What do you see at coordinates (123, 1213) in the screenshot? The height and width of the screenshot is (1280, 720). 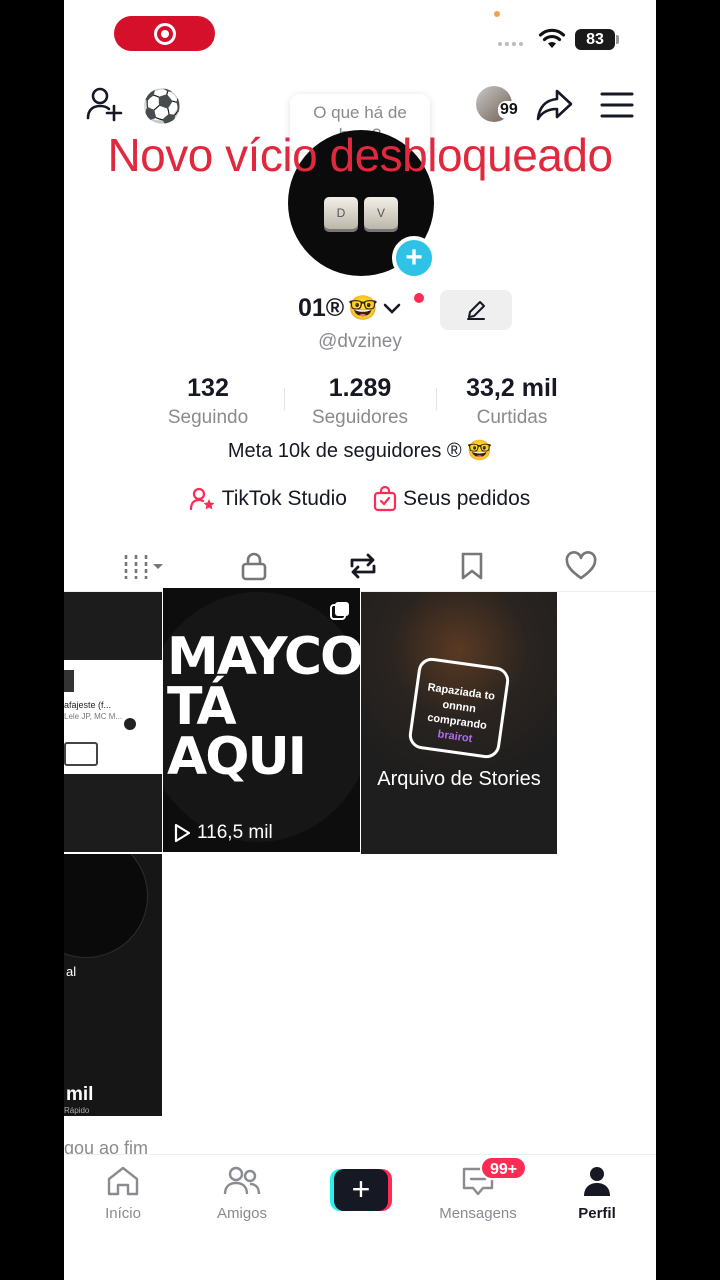 I see `nav-home-label: Início` at bounding box center [123, 1213].